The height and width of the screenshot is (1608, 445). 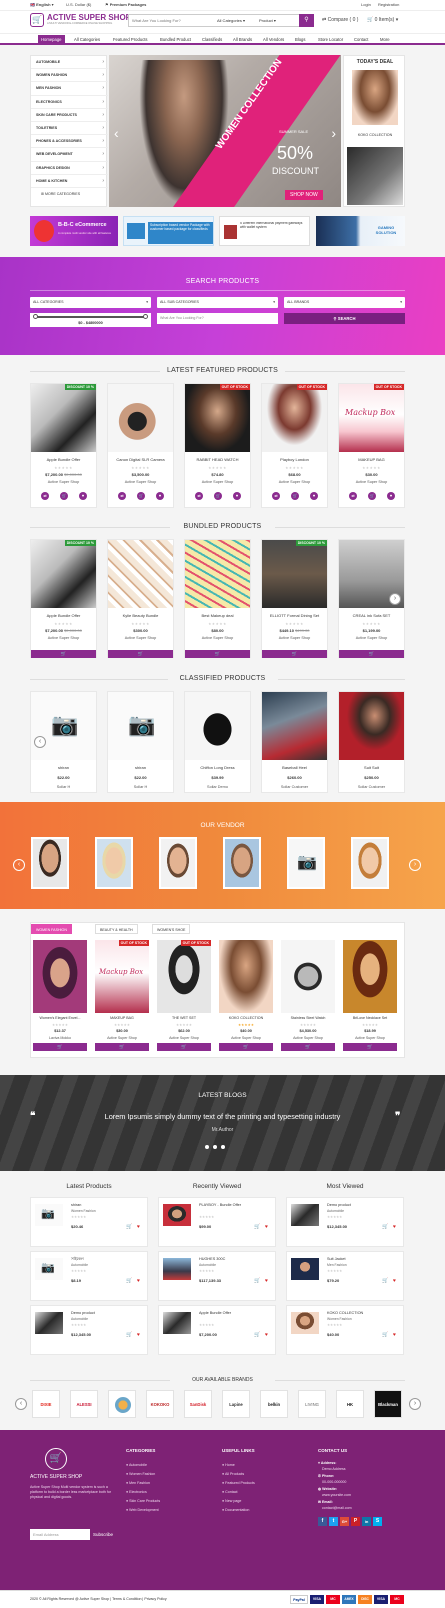 What do you see at coordinates (35, 316) in the screenshot?
I see `range-min-handle` at bounding box center [35, 316].